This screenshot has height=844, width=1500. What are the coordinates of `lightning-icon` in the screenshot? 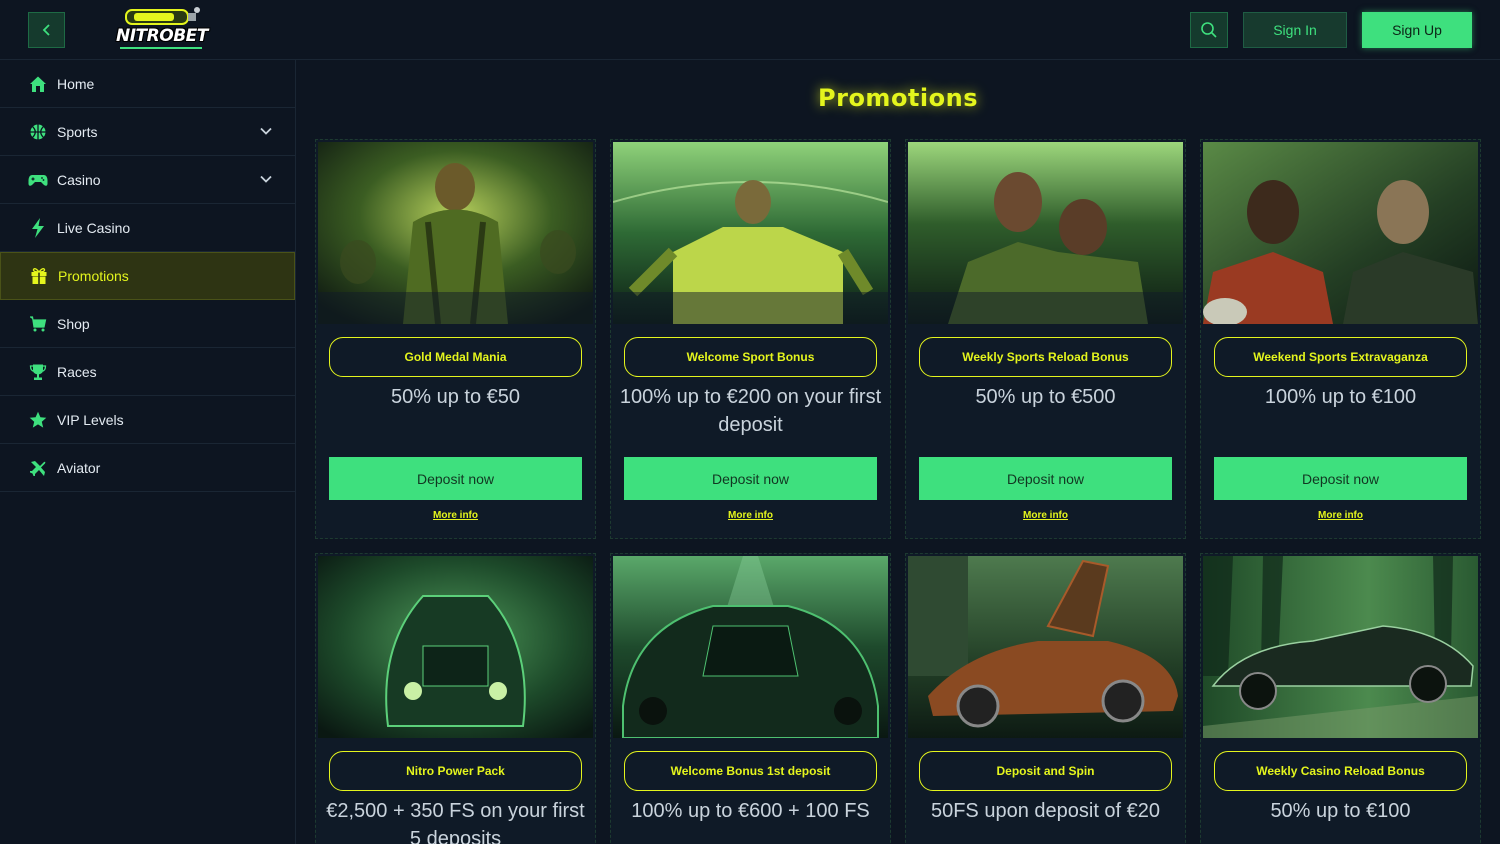 It's located at (38, 227).